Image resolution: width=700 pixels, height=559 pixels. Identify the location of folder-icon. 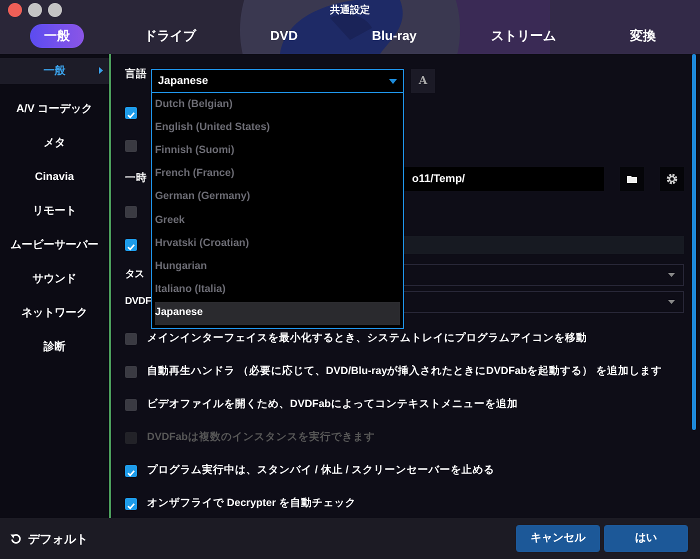
(632, 178).